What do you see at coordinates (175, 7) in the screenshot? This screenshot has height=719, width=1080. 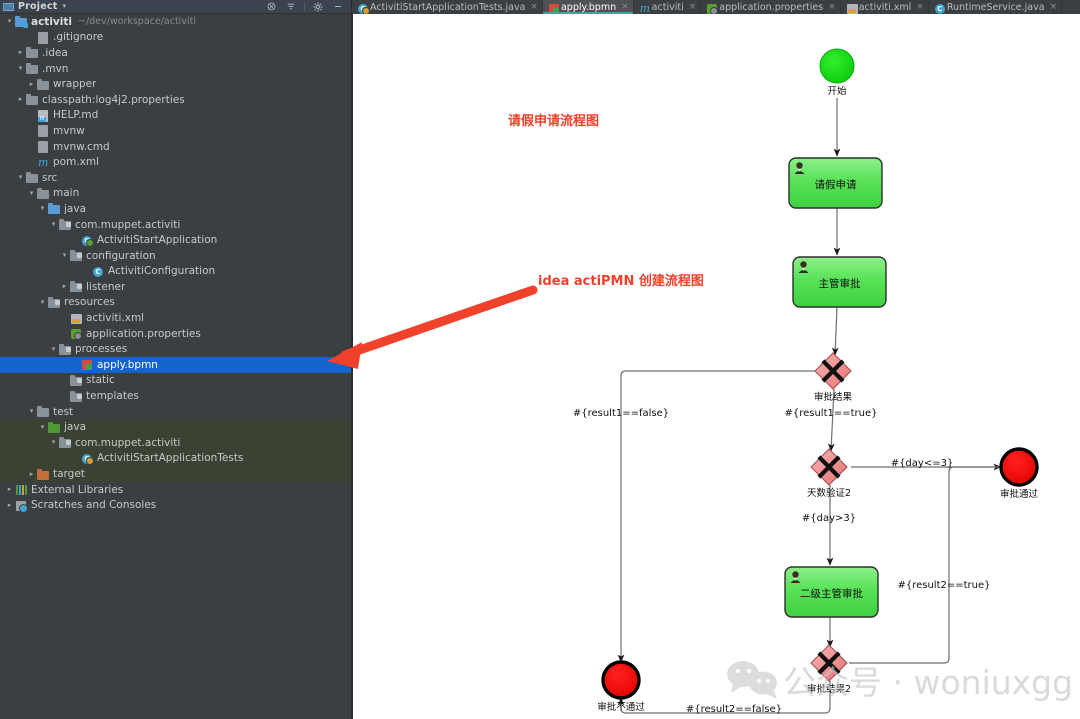 I see `project-panel-header: Project ▾` at bounding box center [175, 7].